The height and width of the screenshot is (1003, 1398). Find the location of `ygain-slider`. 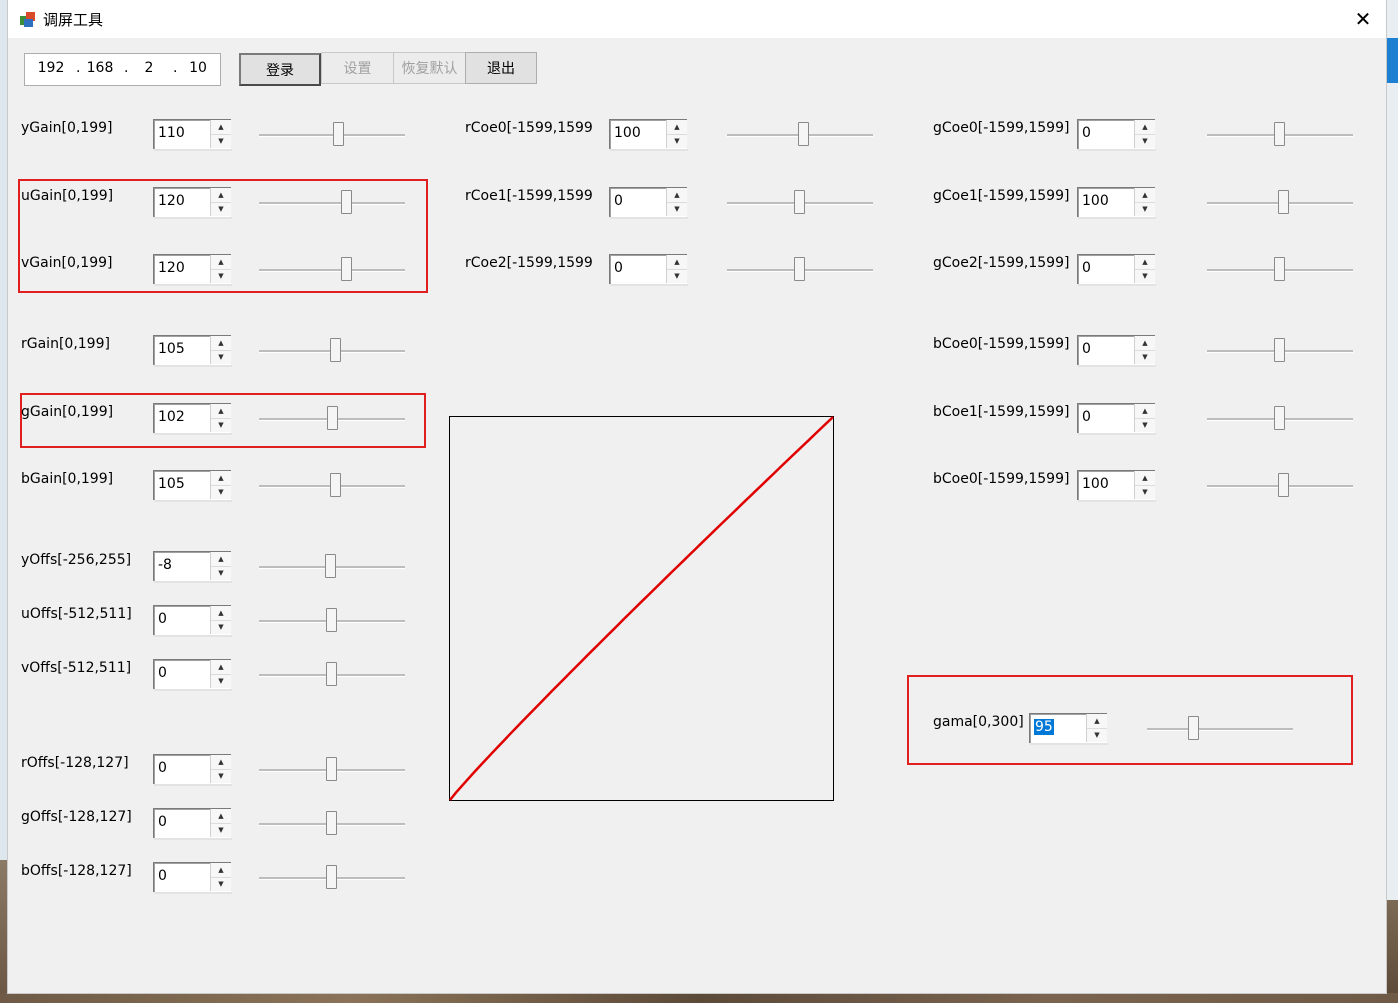

ygain-slider is located at coordinates (332, 135).